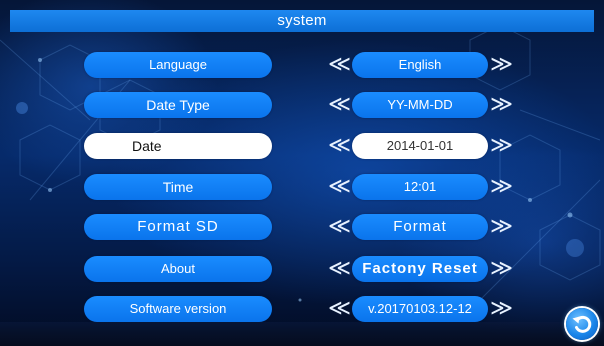 The image size is (604, 346). I want to click on format-sd-prev-arrow: ≪, so click(339, 227).